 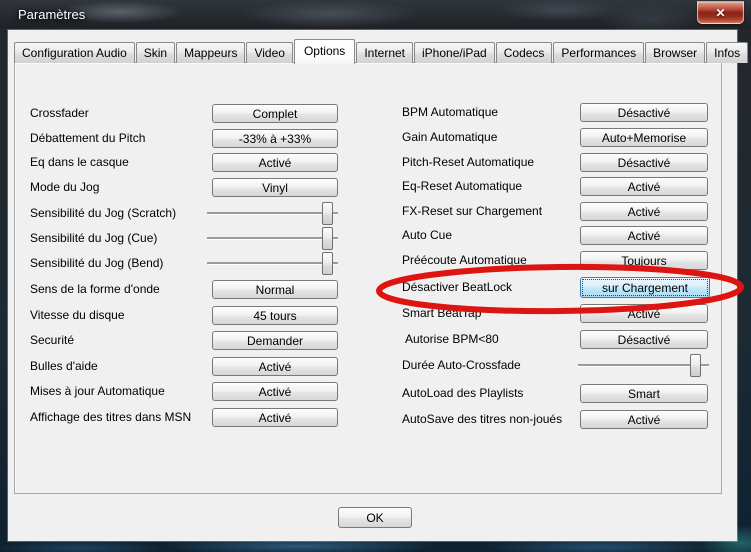 What do you see at coordinates (461, 365) in the screenshot?
I see `option-label: Durée Auto-Crossfade` at bounding box center [461, 365].